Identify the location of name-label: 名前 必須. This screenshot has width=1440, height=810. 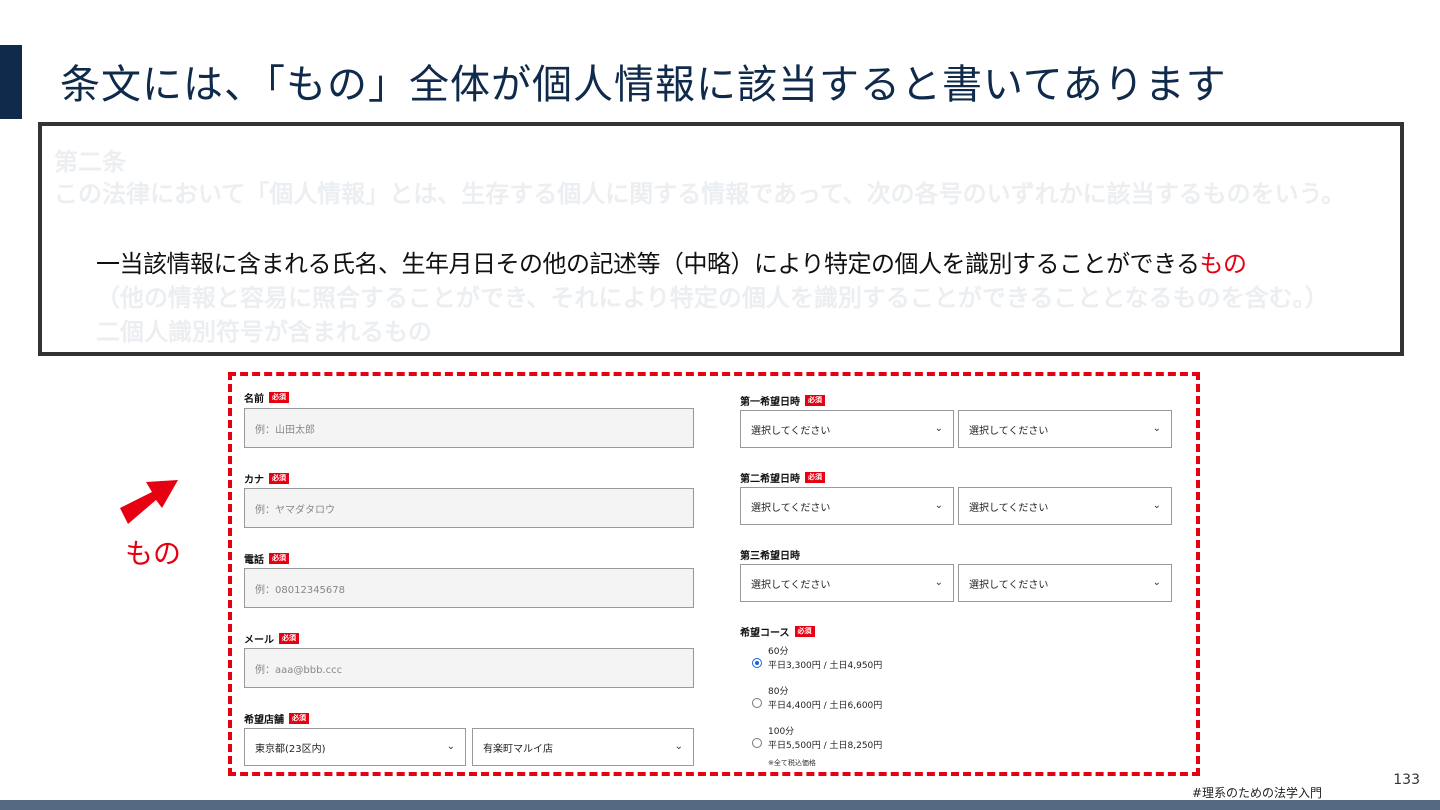
(266, 397).